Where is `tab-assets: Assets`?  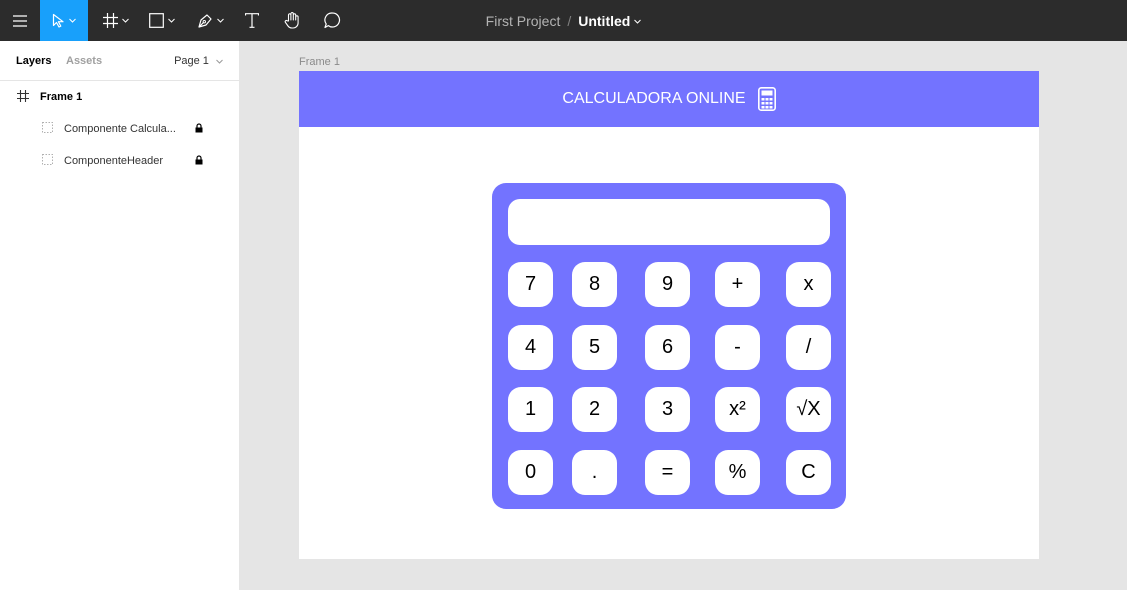 tab-assets: Assets is located at coordinates (84, 61).